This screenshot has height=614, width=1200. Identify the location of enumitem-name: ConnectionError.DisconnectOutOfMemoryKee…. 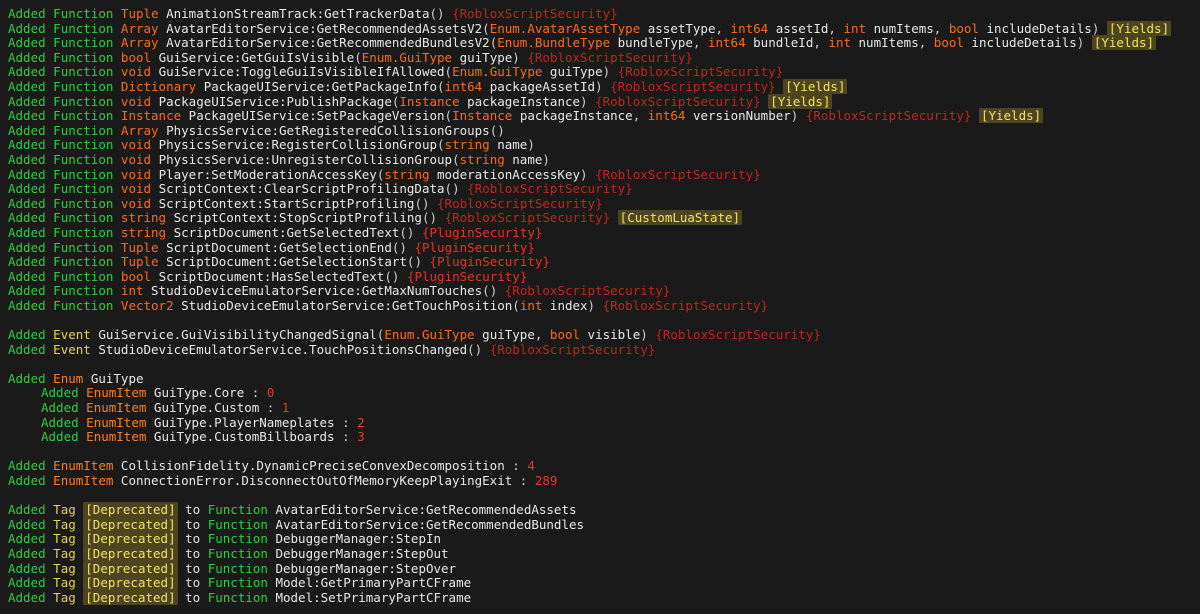
(316, 480).